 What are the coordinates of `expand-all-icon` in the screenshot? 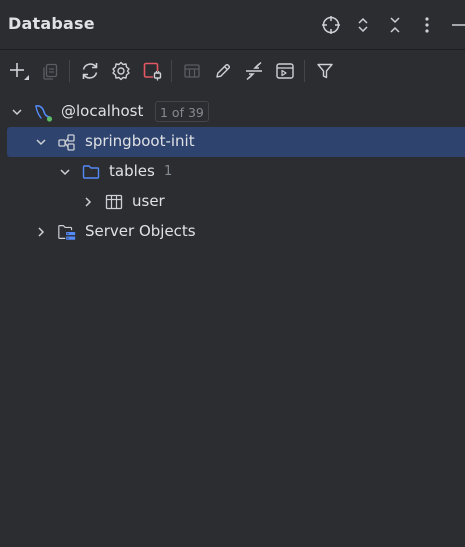 It's located at (363, 25).